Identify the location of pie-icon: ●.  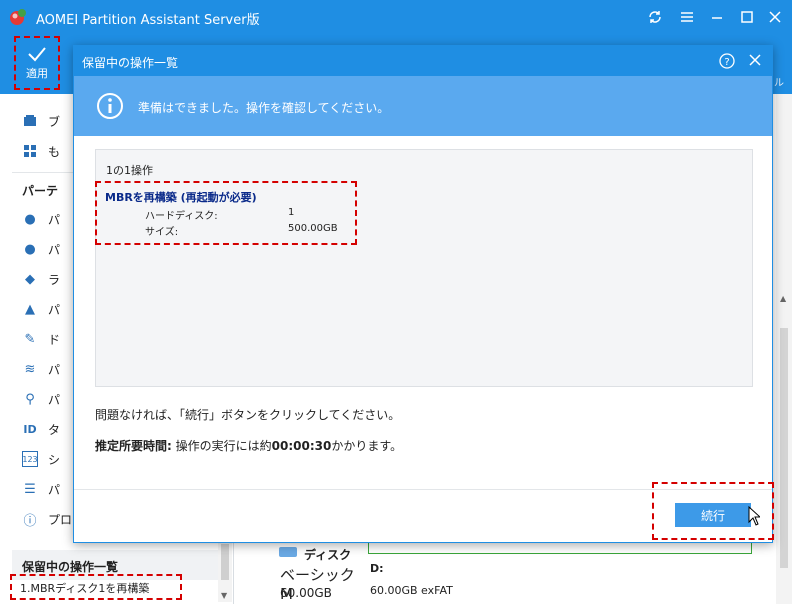
(30, 219).